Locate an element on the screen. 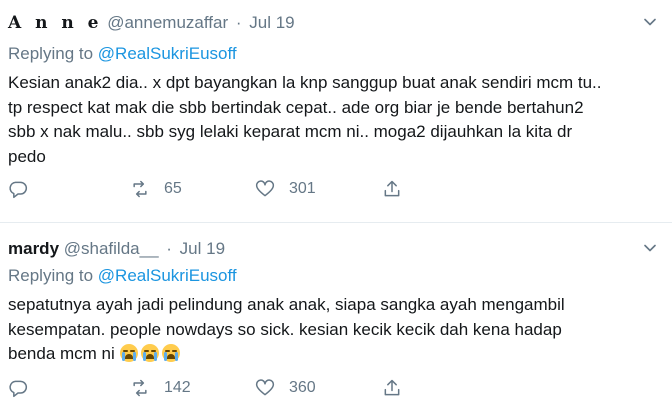  author-handle: @shafilda__ is located at coordinates (111, 248).